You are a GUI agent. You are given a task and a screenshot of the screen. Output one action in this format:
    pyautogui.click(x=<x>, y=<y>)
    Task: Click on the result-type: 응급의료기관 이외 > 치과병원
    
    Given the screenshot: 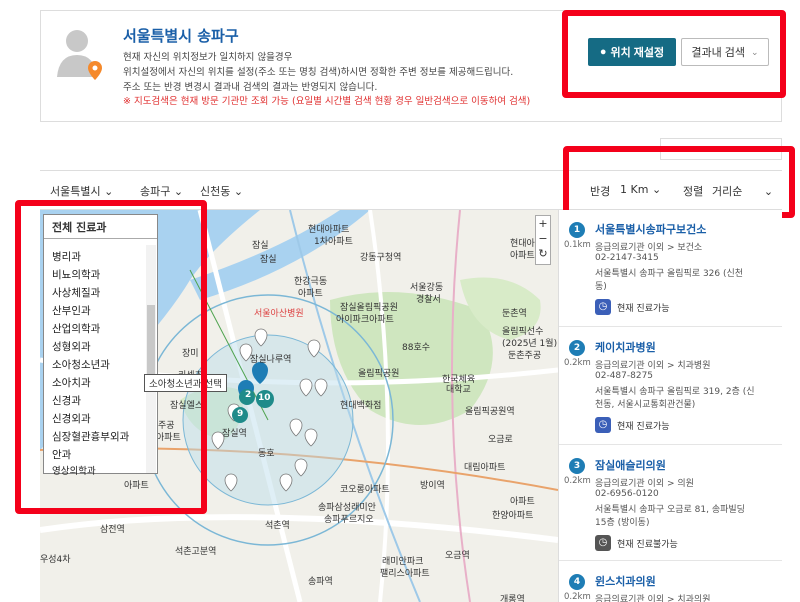 What is the action you would take?
    pyautogui.click(x=653, y=366)
    